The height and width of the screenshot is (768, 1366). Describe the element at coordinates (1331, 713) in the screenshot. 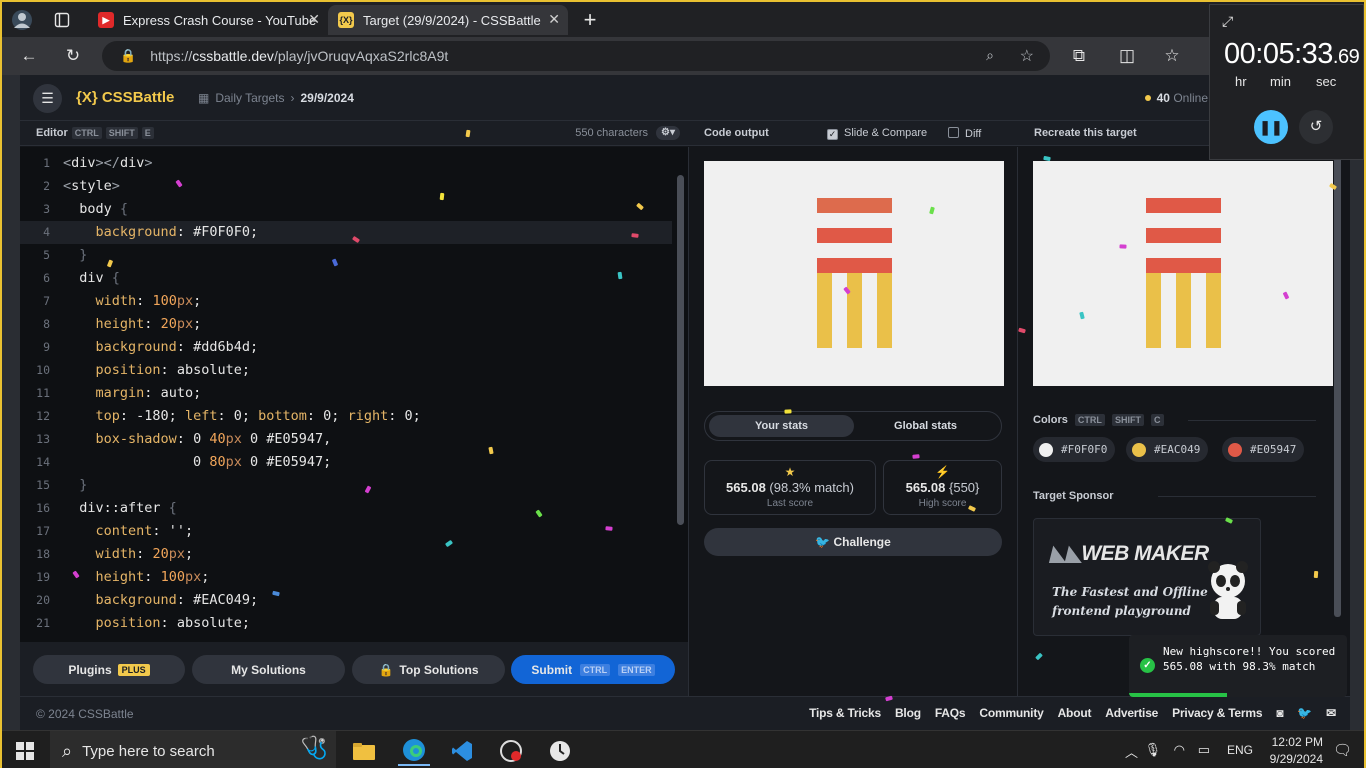

I see `mail-icon: ✉` at that location.